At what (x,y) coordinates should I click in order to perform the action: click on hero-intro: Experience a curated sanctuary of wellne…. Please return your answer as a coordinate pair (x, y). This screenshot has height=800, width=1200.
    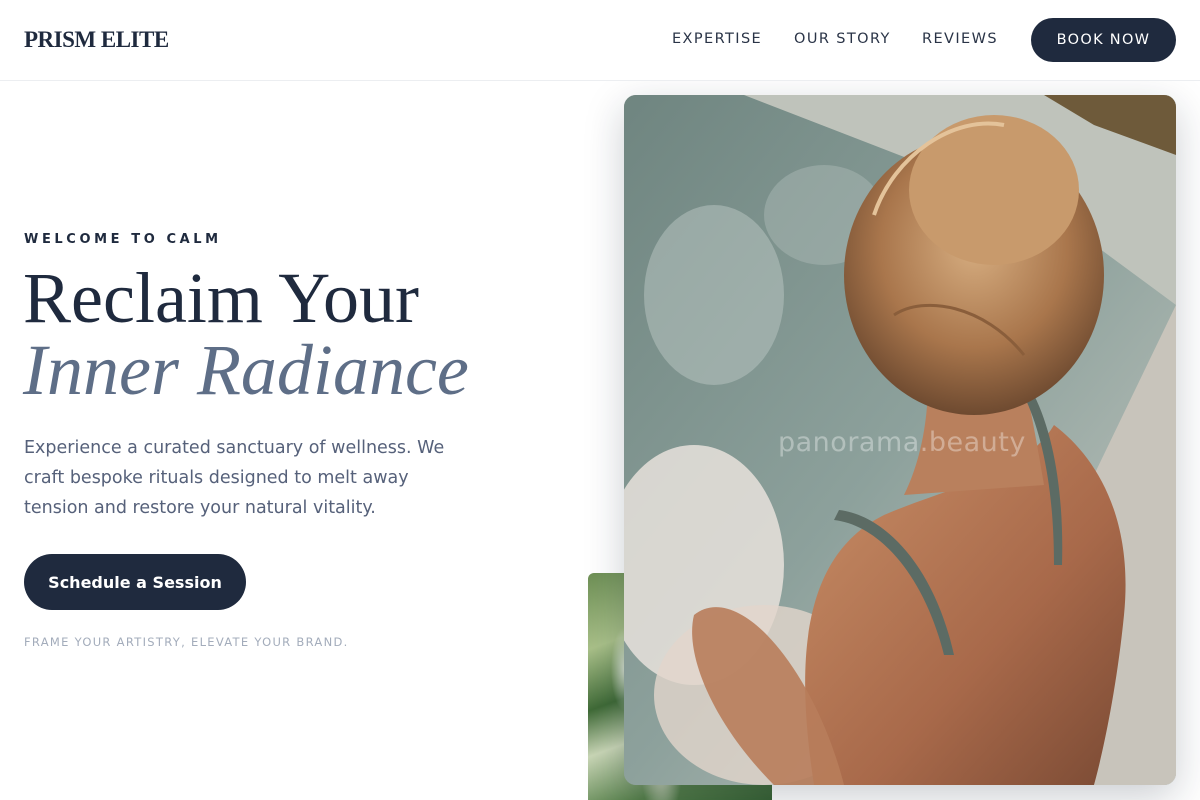
    Looking at the image, I should click on (234, 478).